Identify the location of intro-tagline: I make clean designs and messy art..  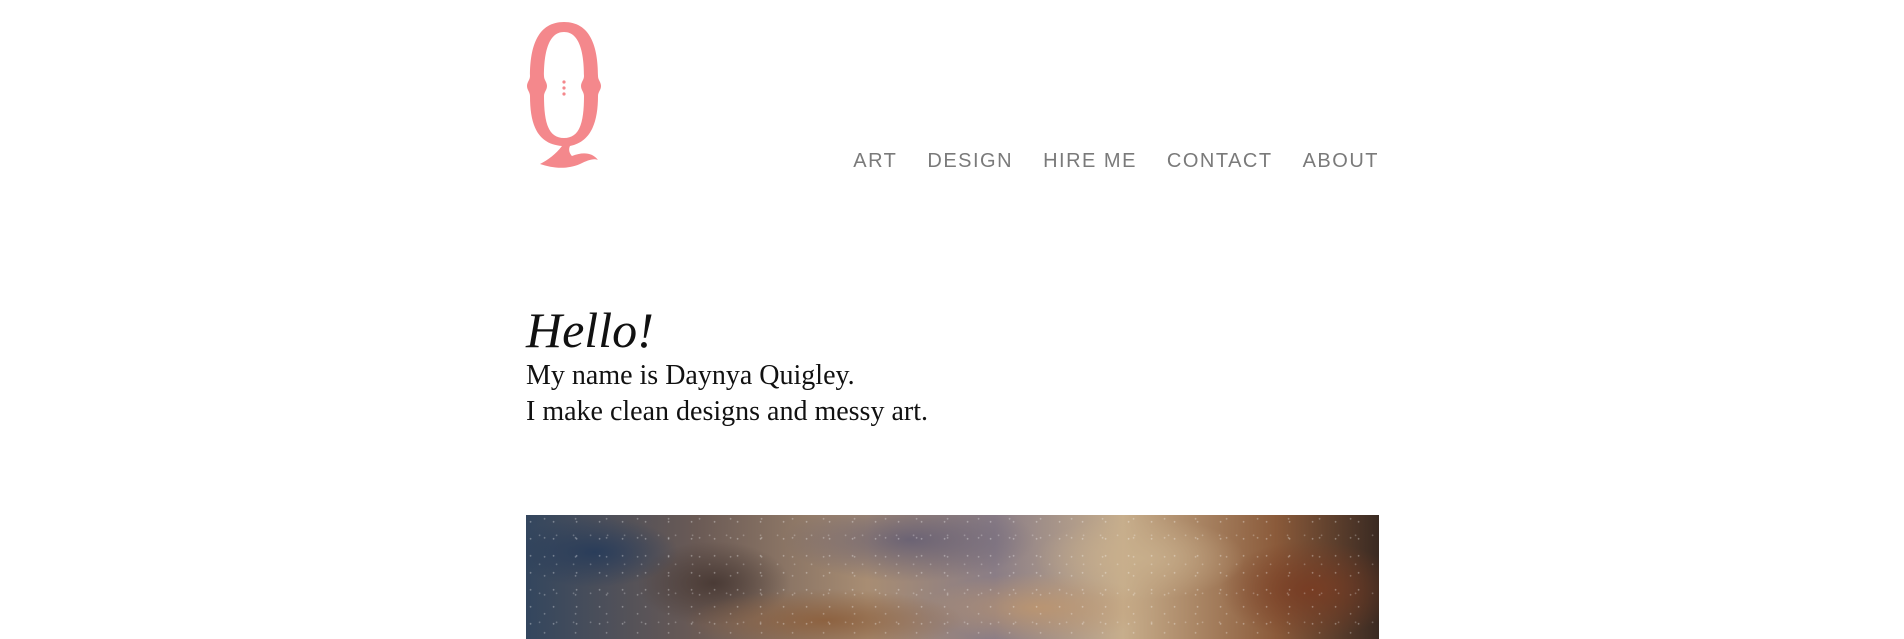
(727, 411).